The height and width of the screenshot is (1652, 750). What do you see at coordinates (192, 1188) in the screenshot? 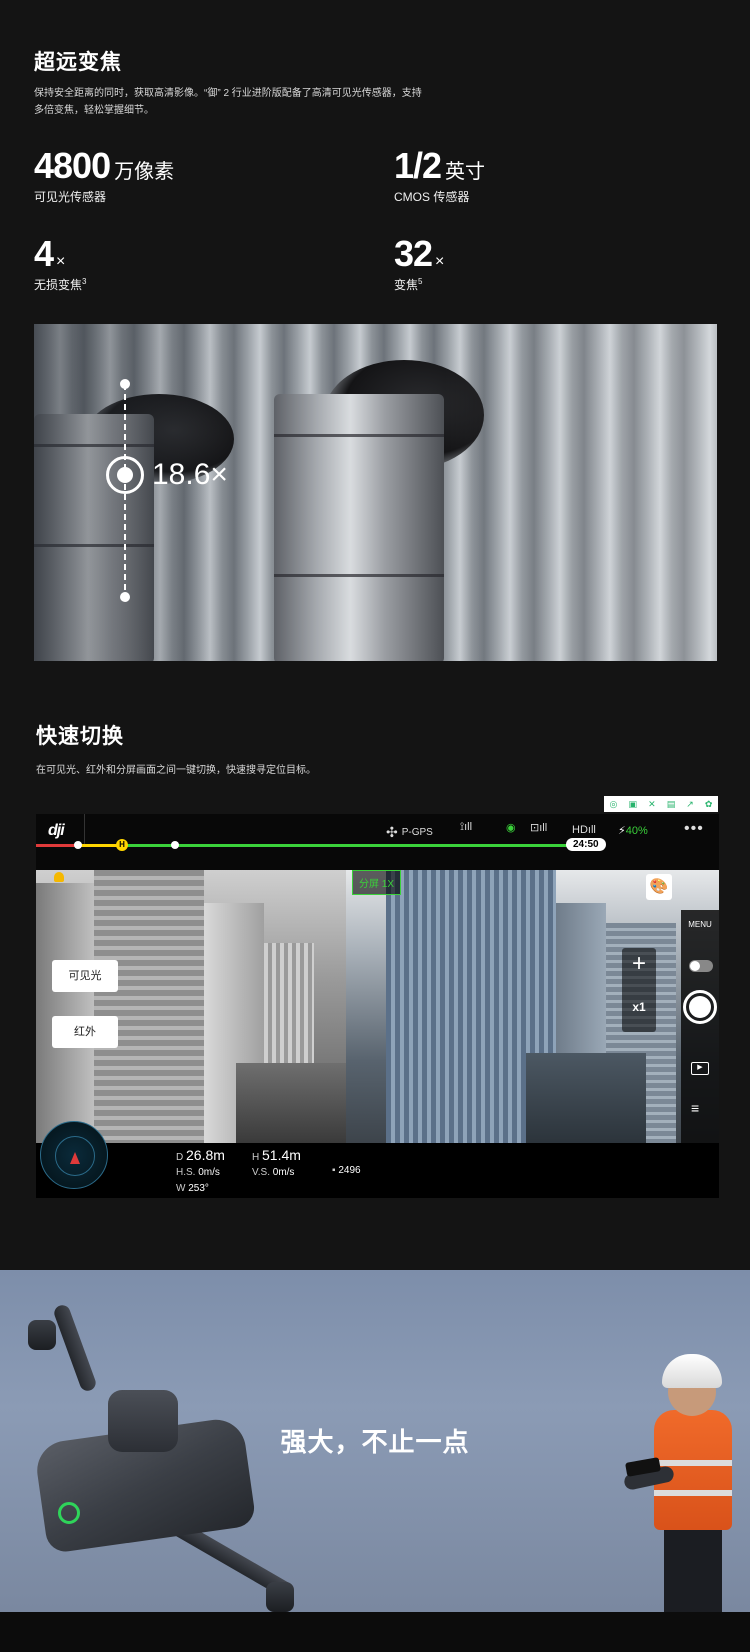
I see `heading-readout: W 253°` at bounding box center [192, 1188].